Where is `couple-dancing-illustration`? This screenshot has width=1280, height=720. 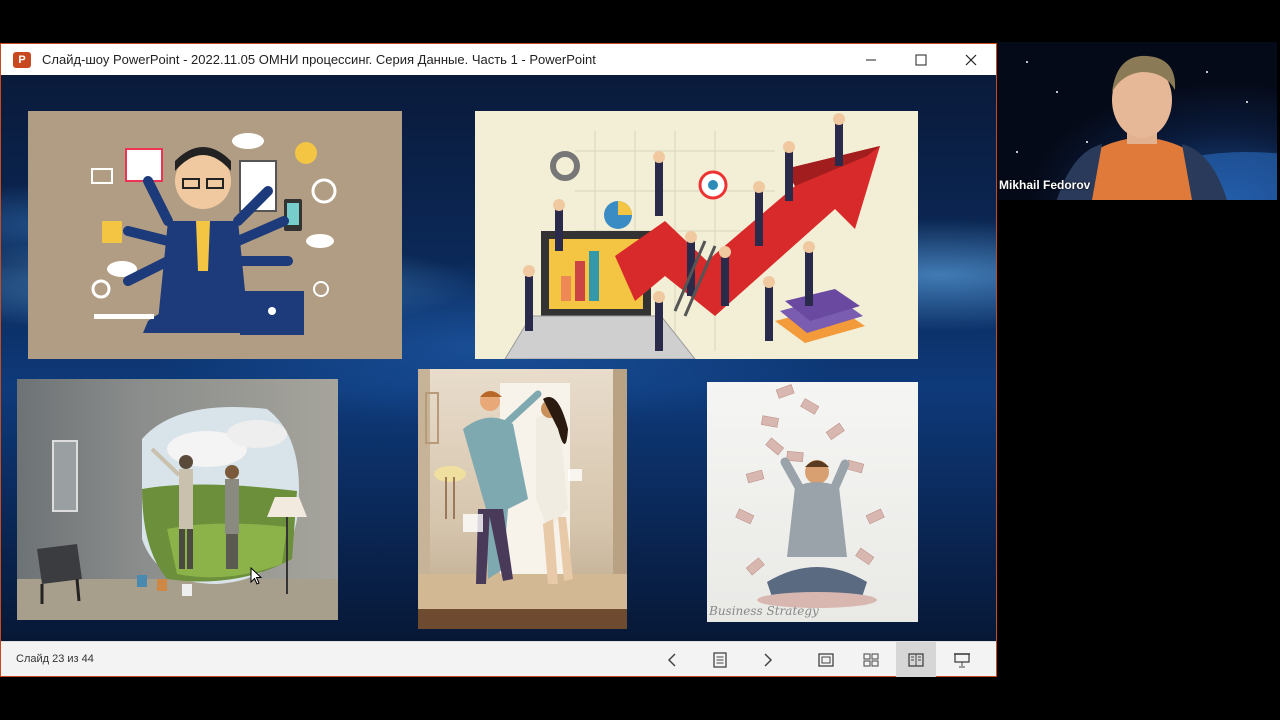 couple-dancing-illustration is located at coordinates (522, 499).